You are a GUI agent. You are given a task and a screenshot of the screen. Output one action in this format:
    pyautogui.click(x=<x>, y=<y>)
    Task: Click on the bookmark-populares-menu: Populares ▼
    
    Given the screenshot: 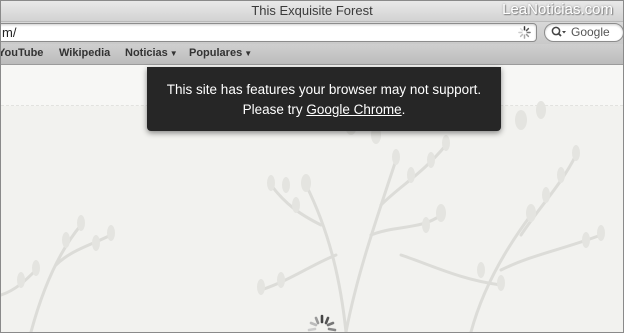 What is the action you would take?
    pyautogui.click(x=220, y=53)
    